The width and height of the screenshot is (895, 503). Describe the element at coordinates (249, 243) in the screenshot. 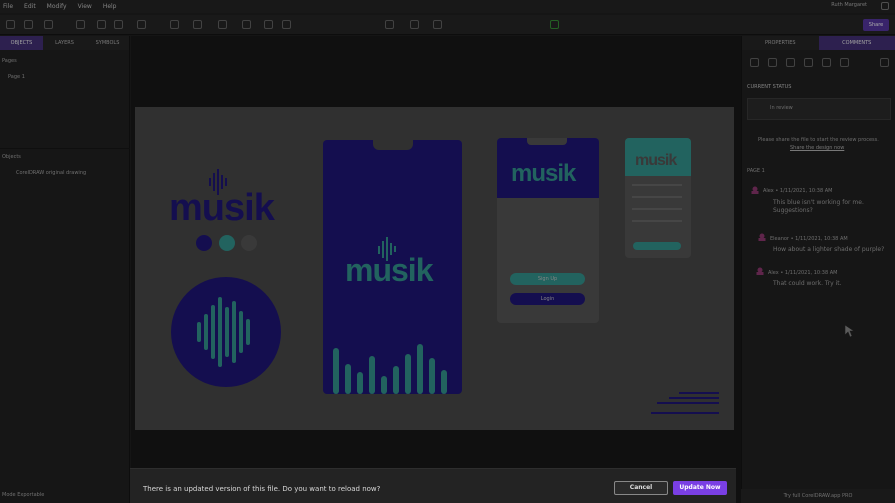

I see `swatch-grey` at that location.